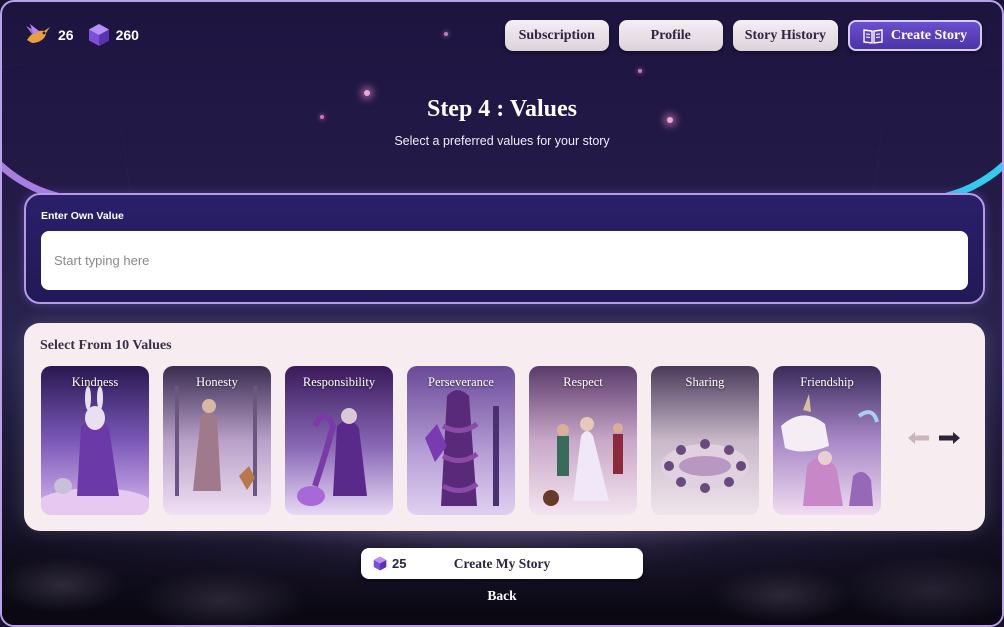  Describe the element at coordinates (827, 382) in the screenshot. I see `value-card-label: Friendship` at that location.